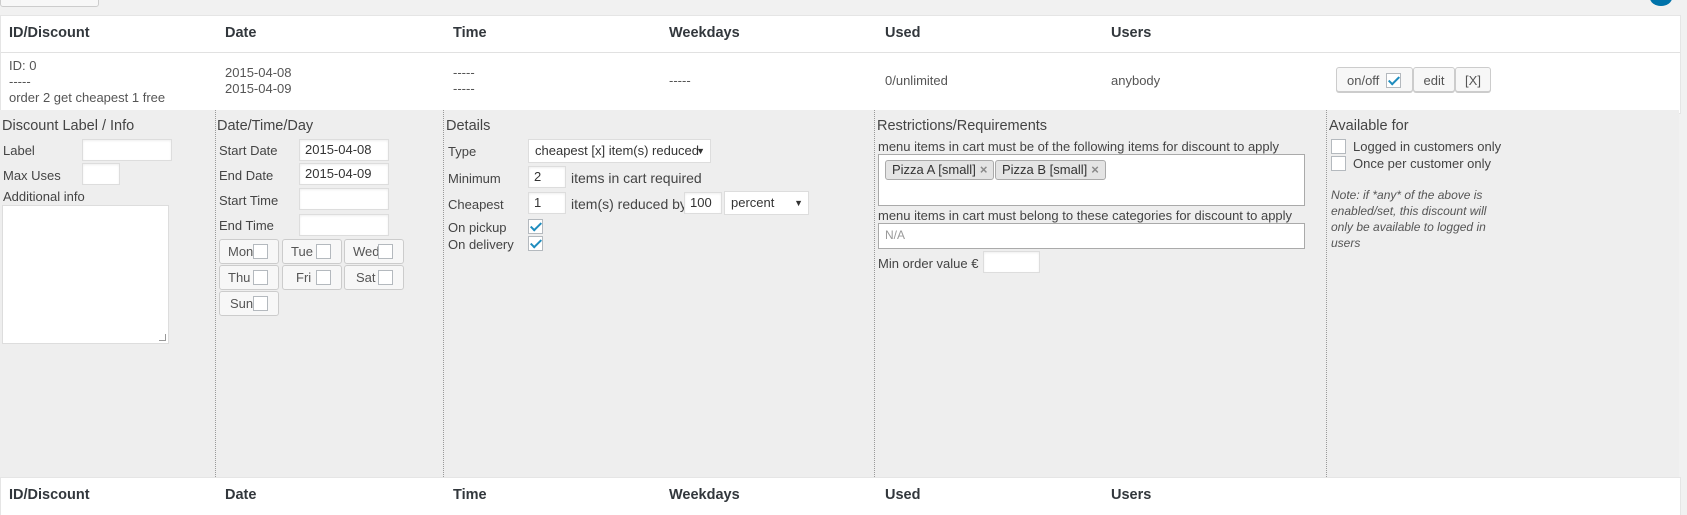  I want to click on time-cell: ----- -----, so click(464, 81).